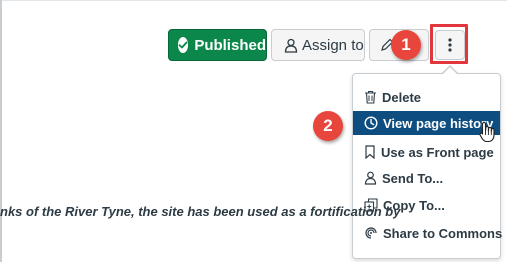 This screenshot has height=262, width=507. What do you see at coordinates (370, 152) in the screenshot?
I see `bookmark-icon` at bounding box center [370, 152].